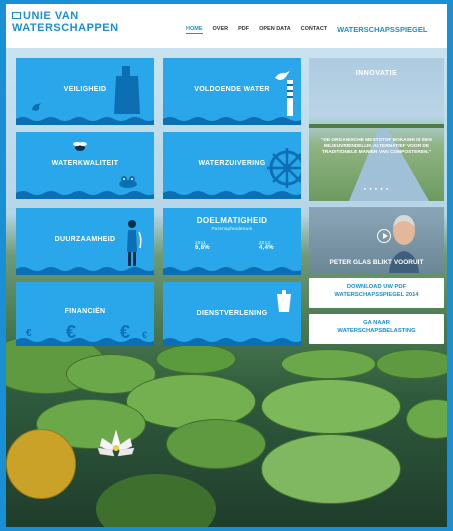 This screenshot has height=531, width=453. What do you see at coordinates (80, 146) in the screenshot?
I see `insect-icon` at bounding box center [80, 146].